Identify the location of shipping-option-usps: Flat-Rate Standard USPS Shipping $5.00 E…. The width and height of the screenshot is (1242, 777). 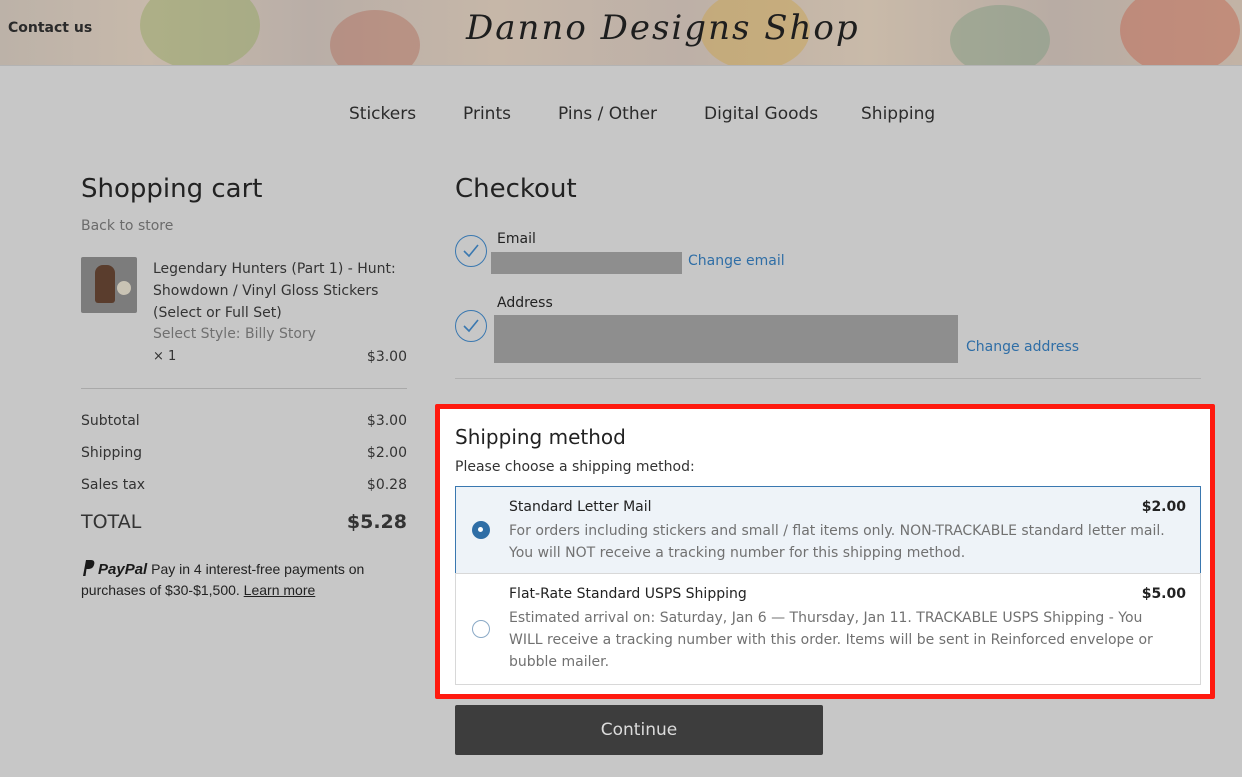
(828, 629).